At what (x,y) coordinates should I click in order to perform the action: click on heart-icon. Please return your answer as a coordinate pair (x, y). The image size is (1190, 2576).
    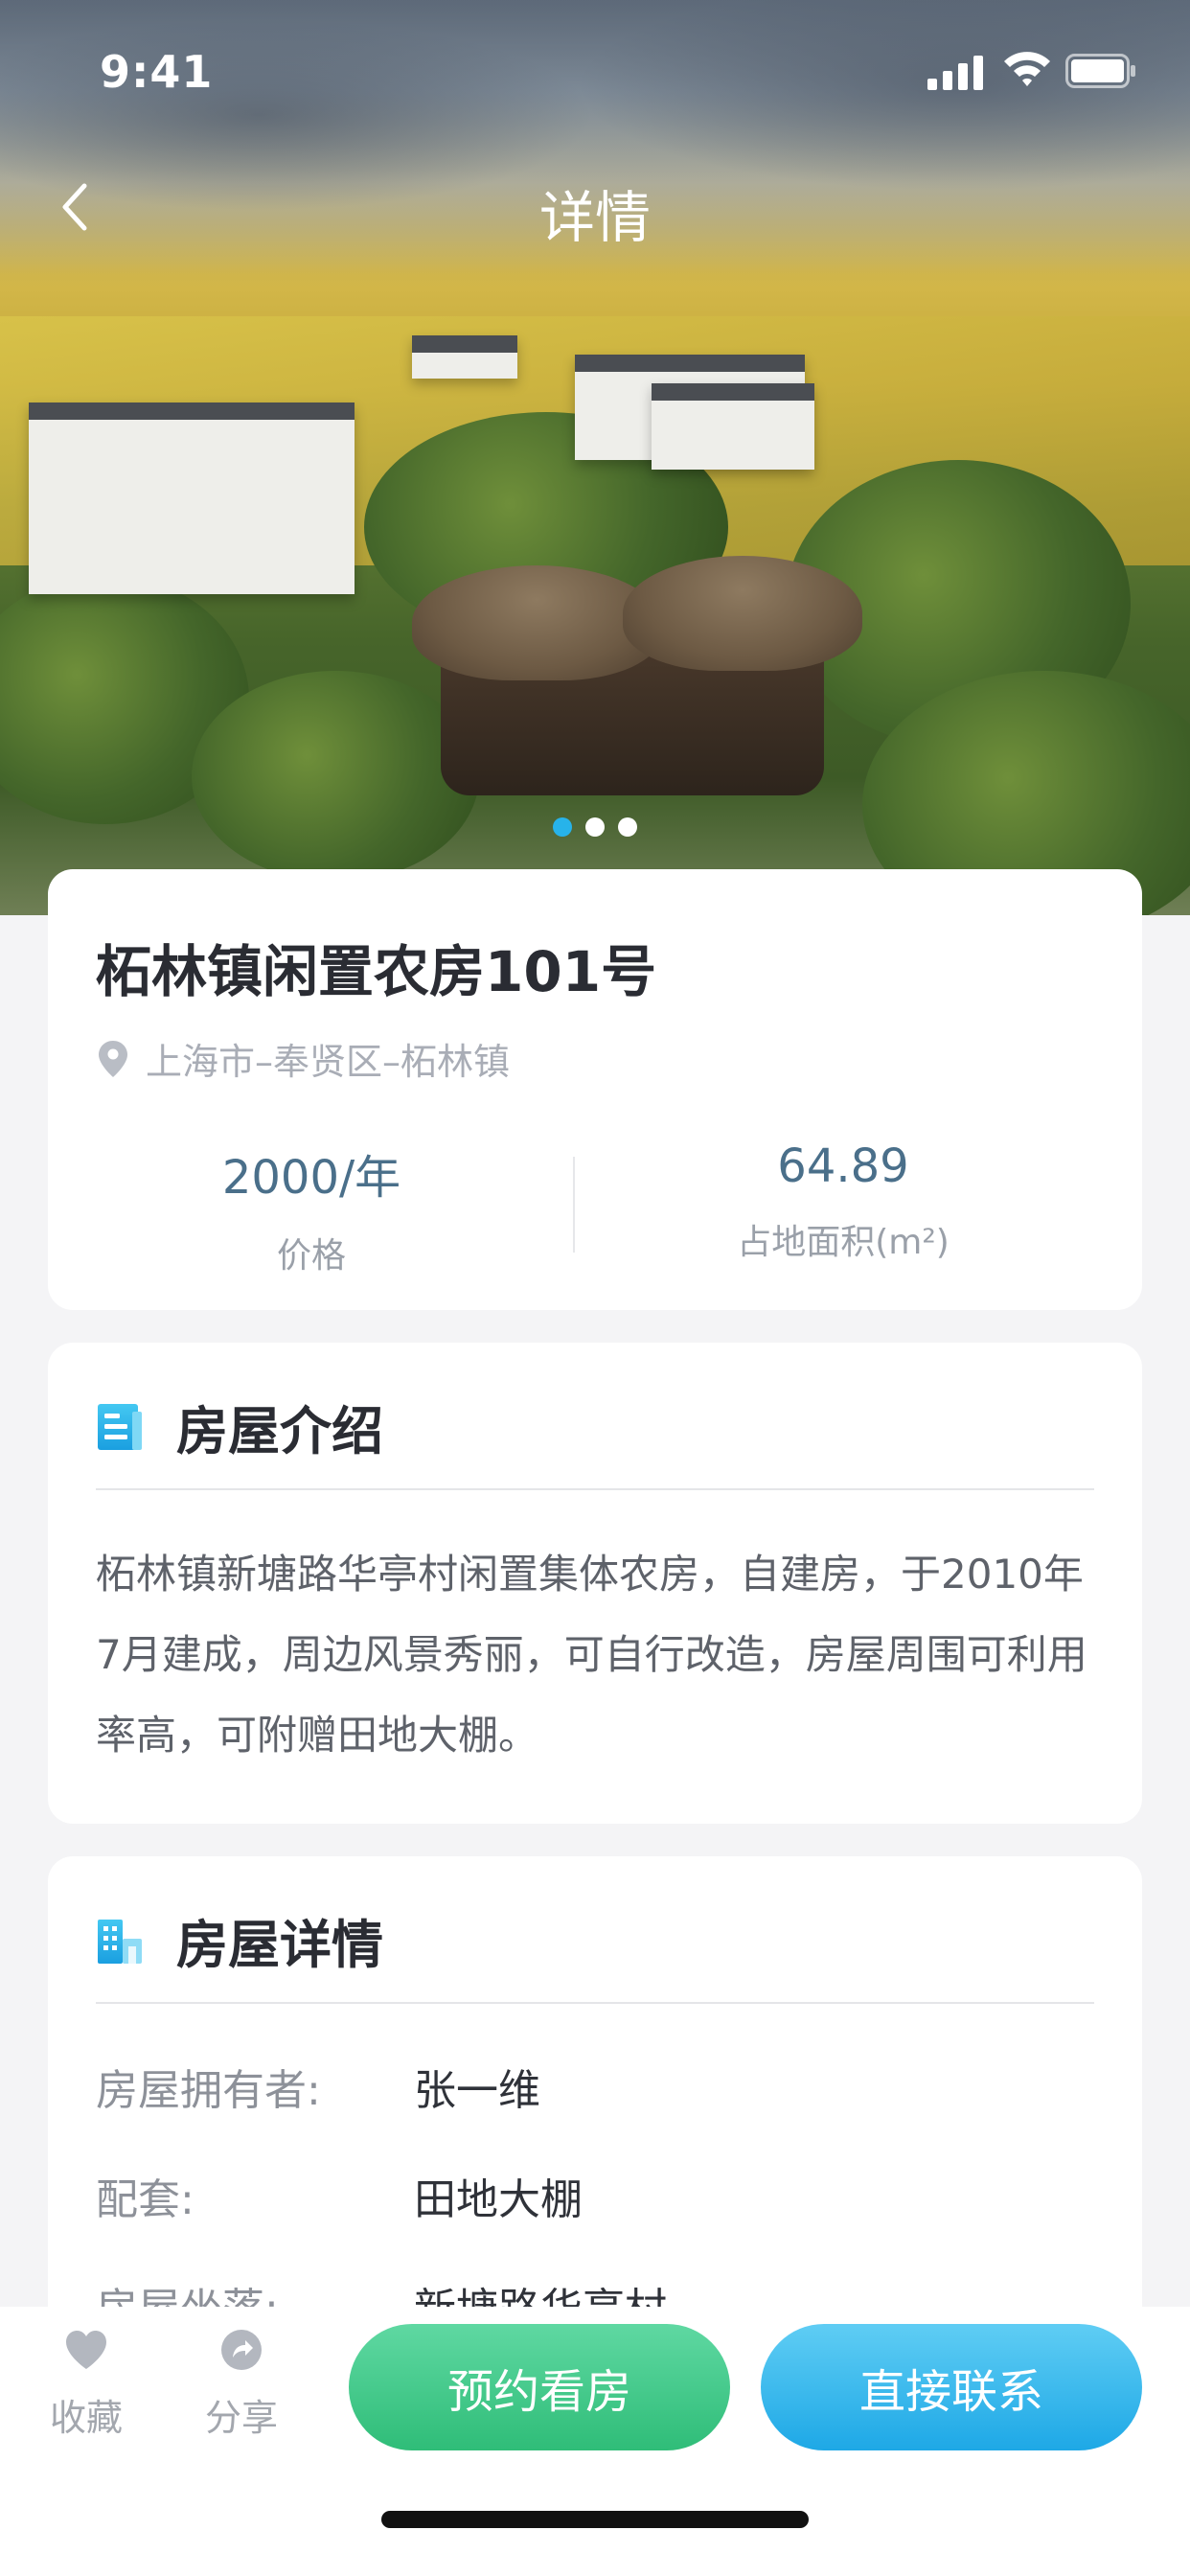
    Looking at the image, I should click on (86, 2350).